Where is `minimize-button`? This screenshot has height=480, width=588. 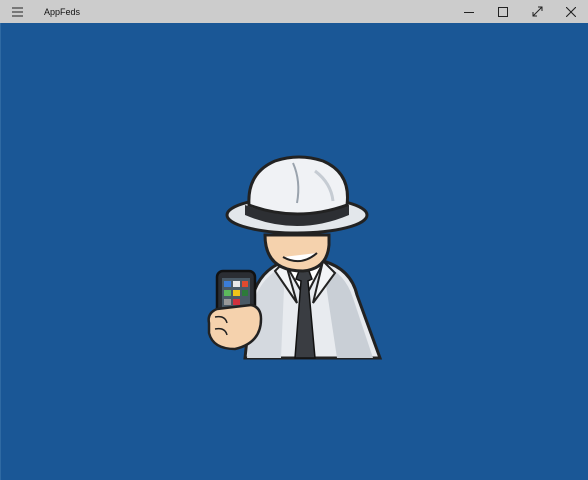 minimize-button is located at coordinates (469, 11).